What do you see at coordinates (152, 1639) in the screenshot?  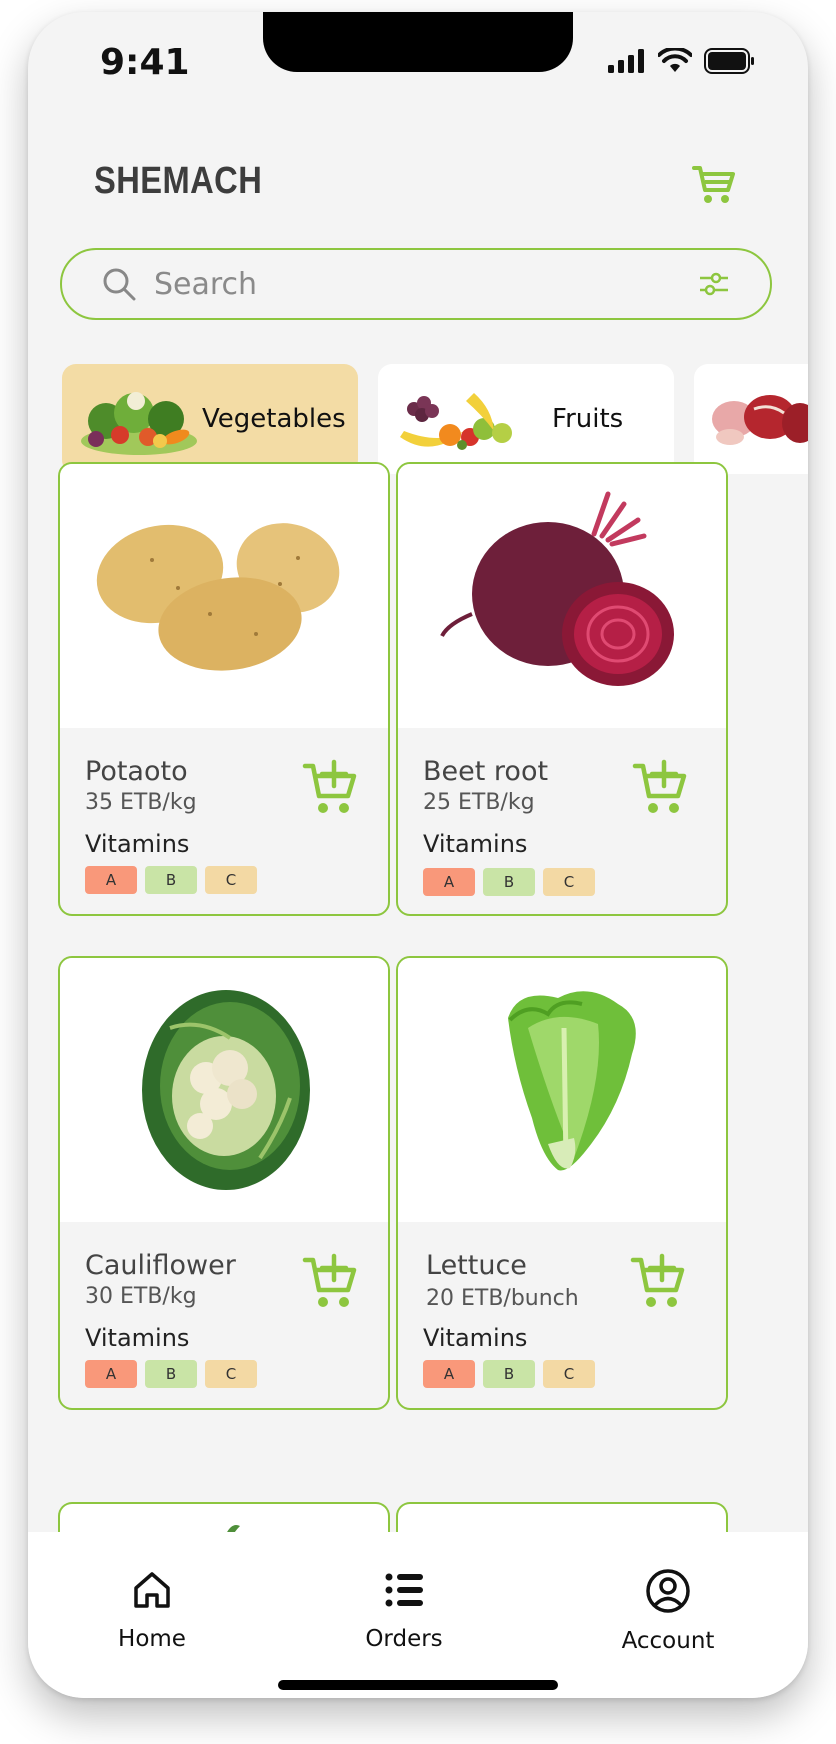 I see `nav-label: Home` at bounding box center [152, 1639].